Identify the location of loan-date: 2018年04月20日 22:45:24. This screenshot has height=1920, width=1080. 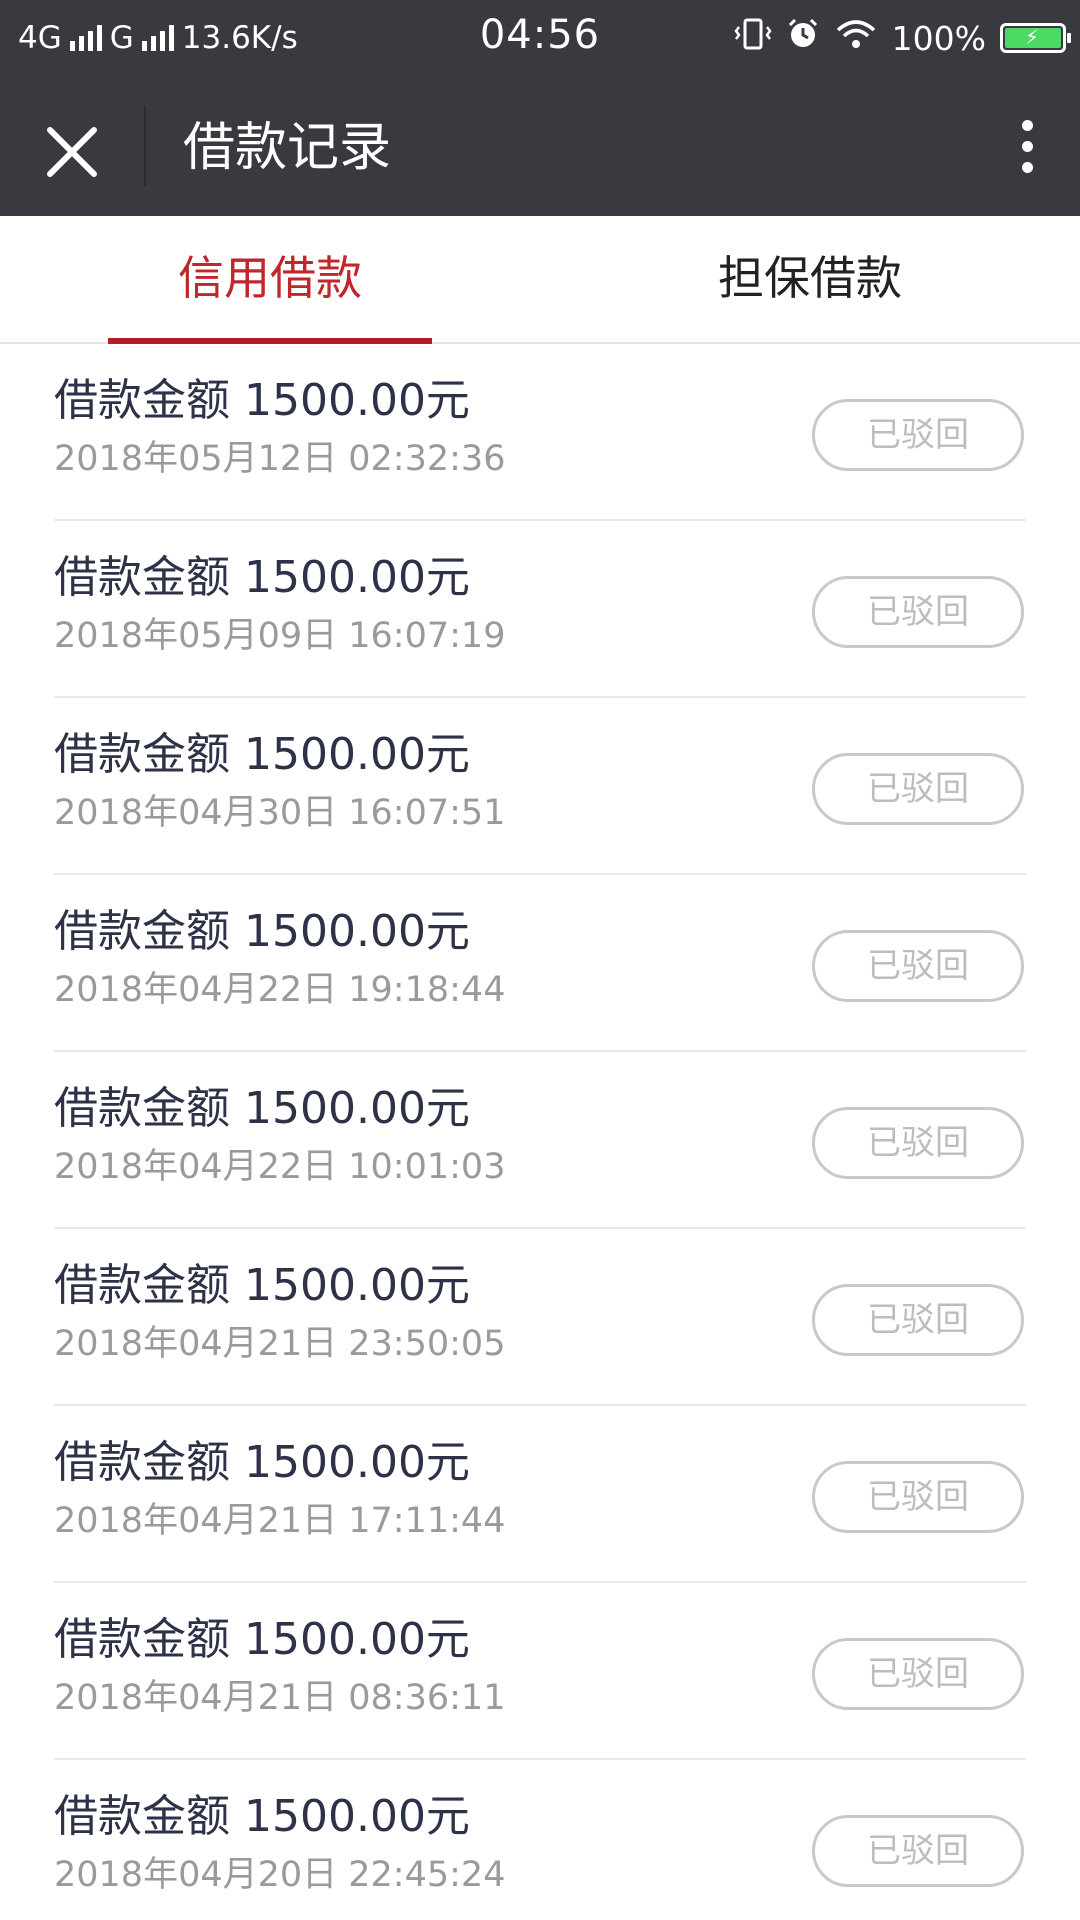
(280, 1875).